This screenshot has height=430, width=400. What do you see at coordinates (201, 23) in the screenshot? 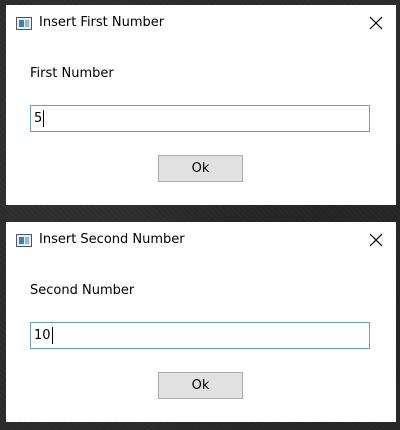
I see `title-bar: Insert First Number` at bounding box center [201, 23].